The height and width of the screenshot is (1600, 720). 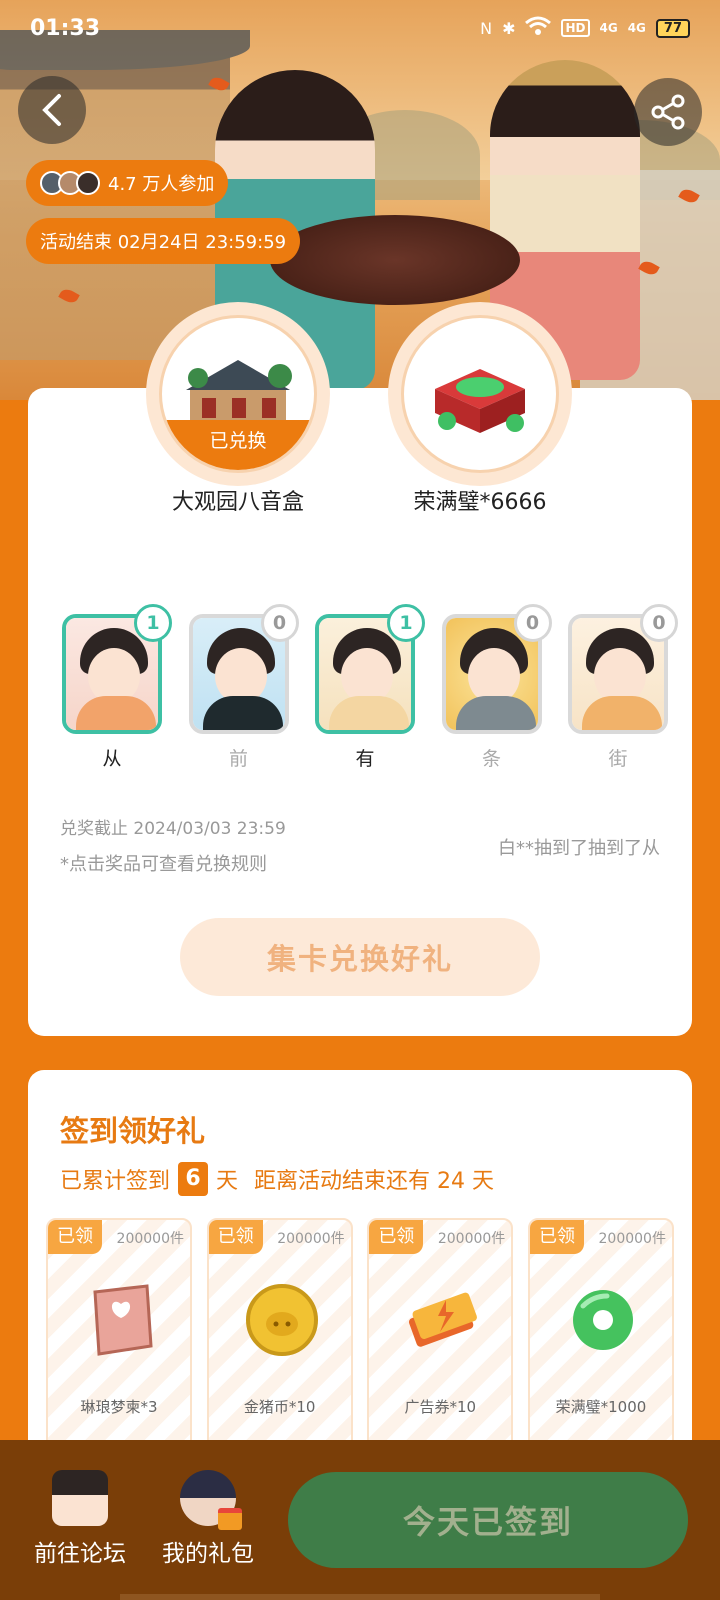 I want to click on prize-name-jade: 荣满璧*6666, so click(x=480, y=502).